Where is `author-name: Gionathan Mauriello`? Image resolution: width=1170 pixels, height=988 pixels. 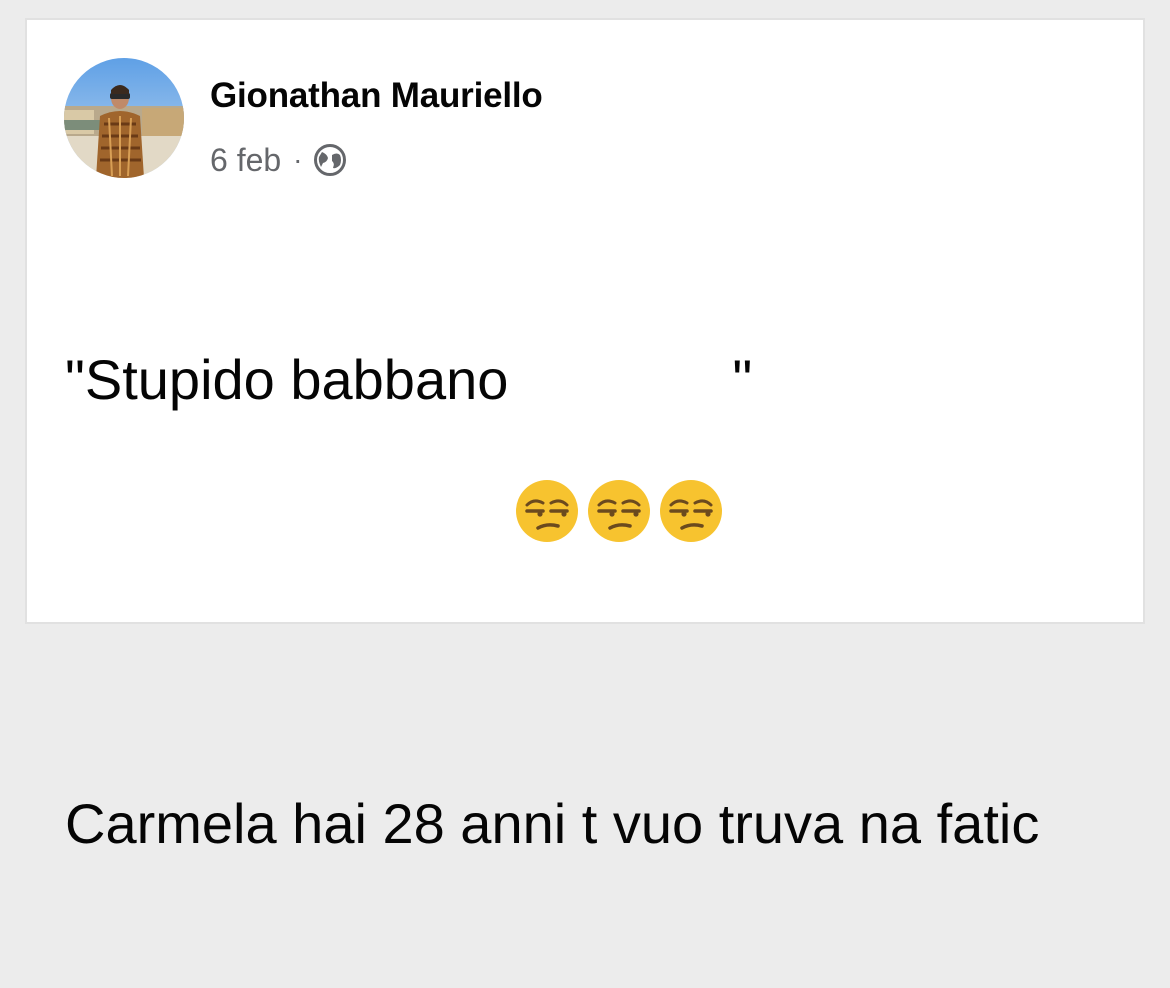 author-name: Gionathan Mauriello is located at coordinates (376, 95).